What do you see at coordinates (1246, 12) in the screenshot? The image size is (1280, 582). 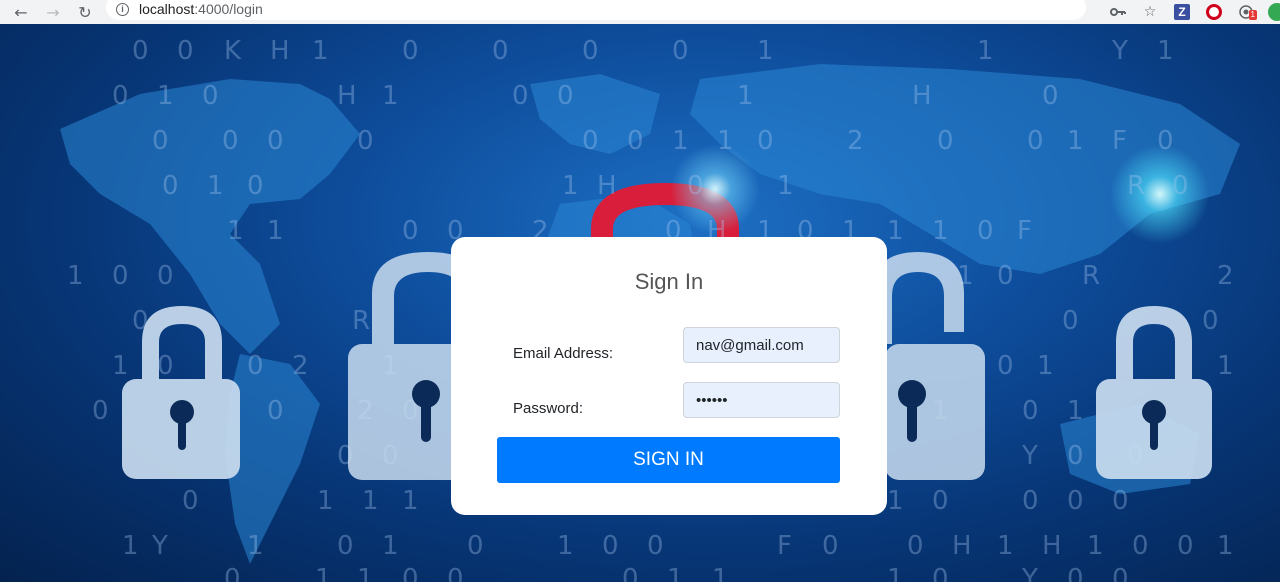 I see `extension-badge-icon: 1` at bounding box center [1246, 12].